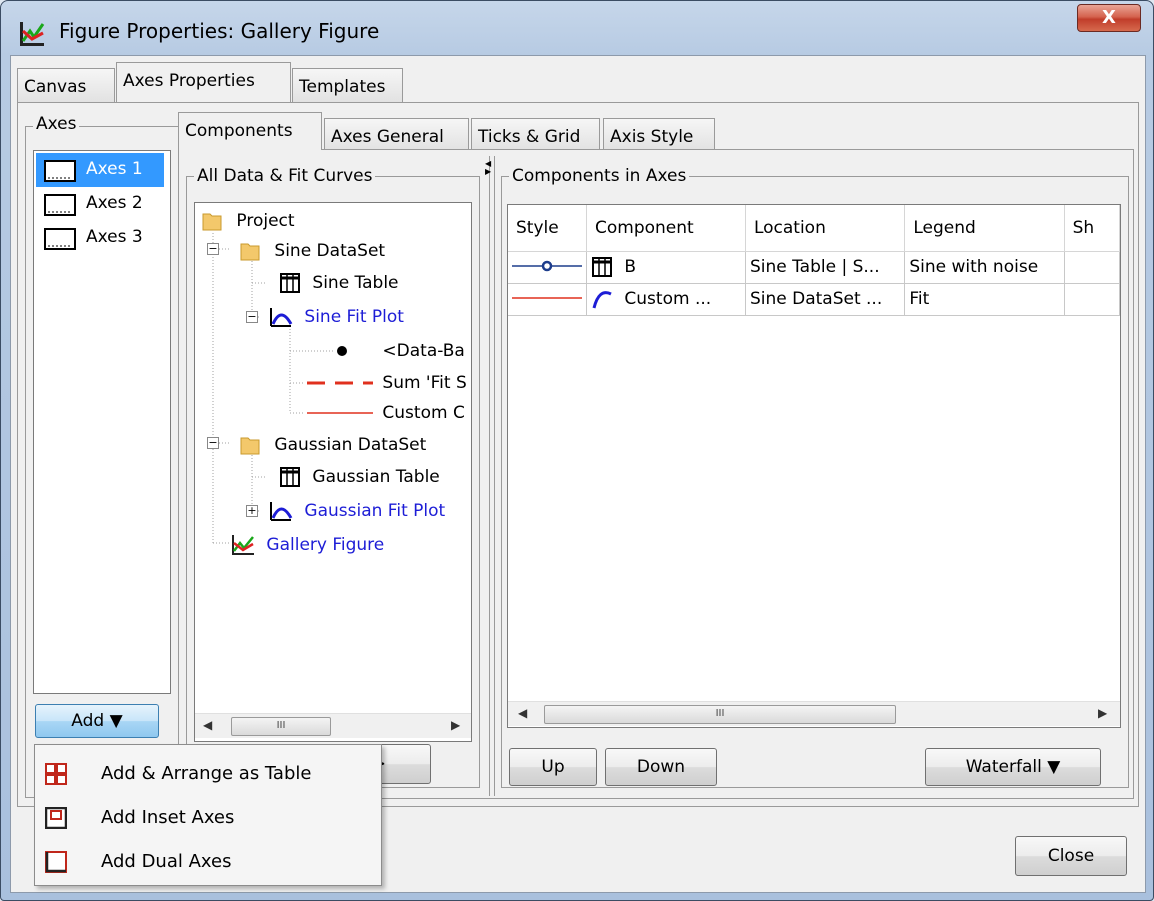  Describe the element at coordinates (208, 774) in the screenshot. I see `menu-item-add-arrange-table: Add & Arrange as Table` at that location.